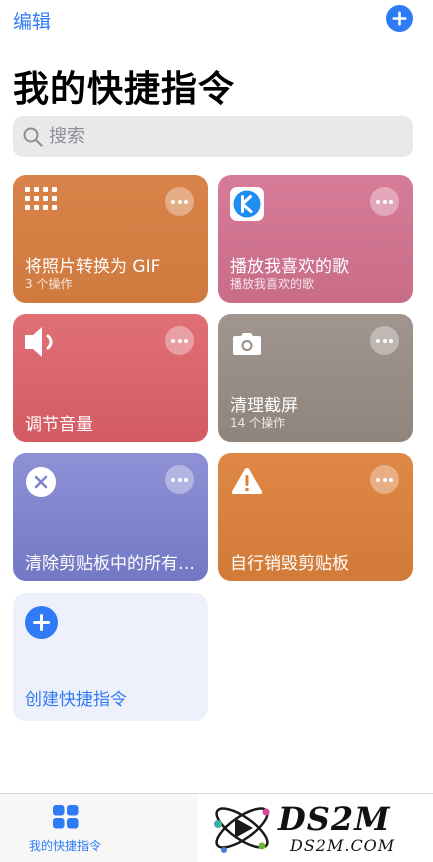 The height and width of the screenshot is (862, 433). What do you see at coordinates (76, 700) in the screenshot?
I see `card-title: 创建快捷指令` at bounding box center [76, 700].